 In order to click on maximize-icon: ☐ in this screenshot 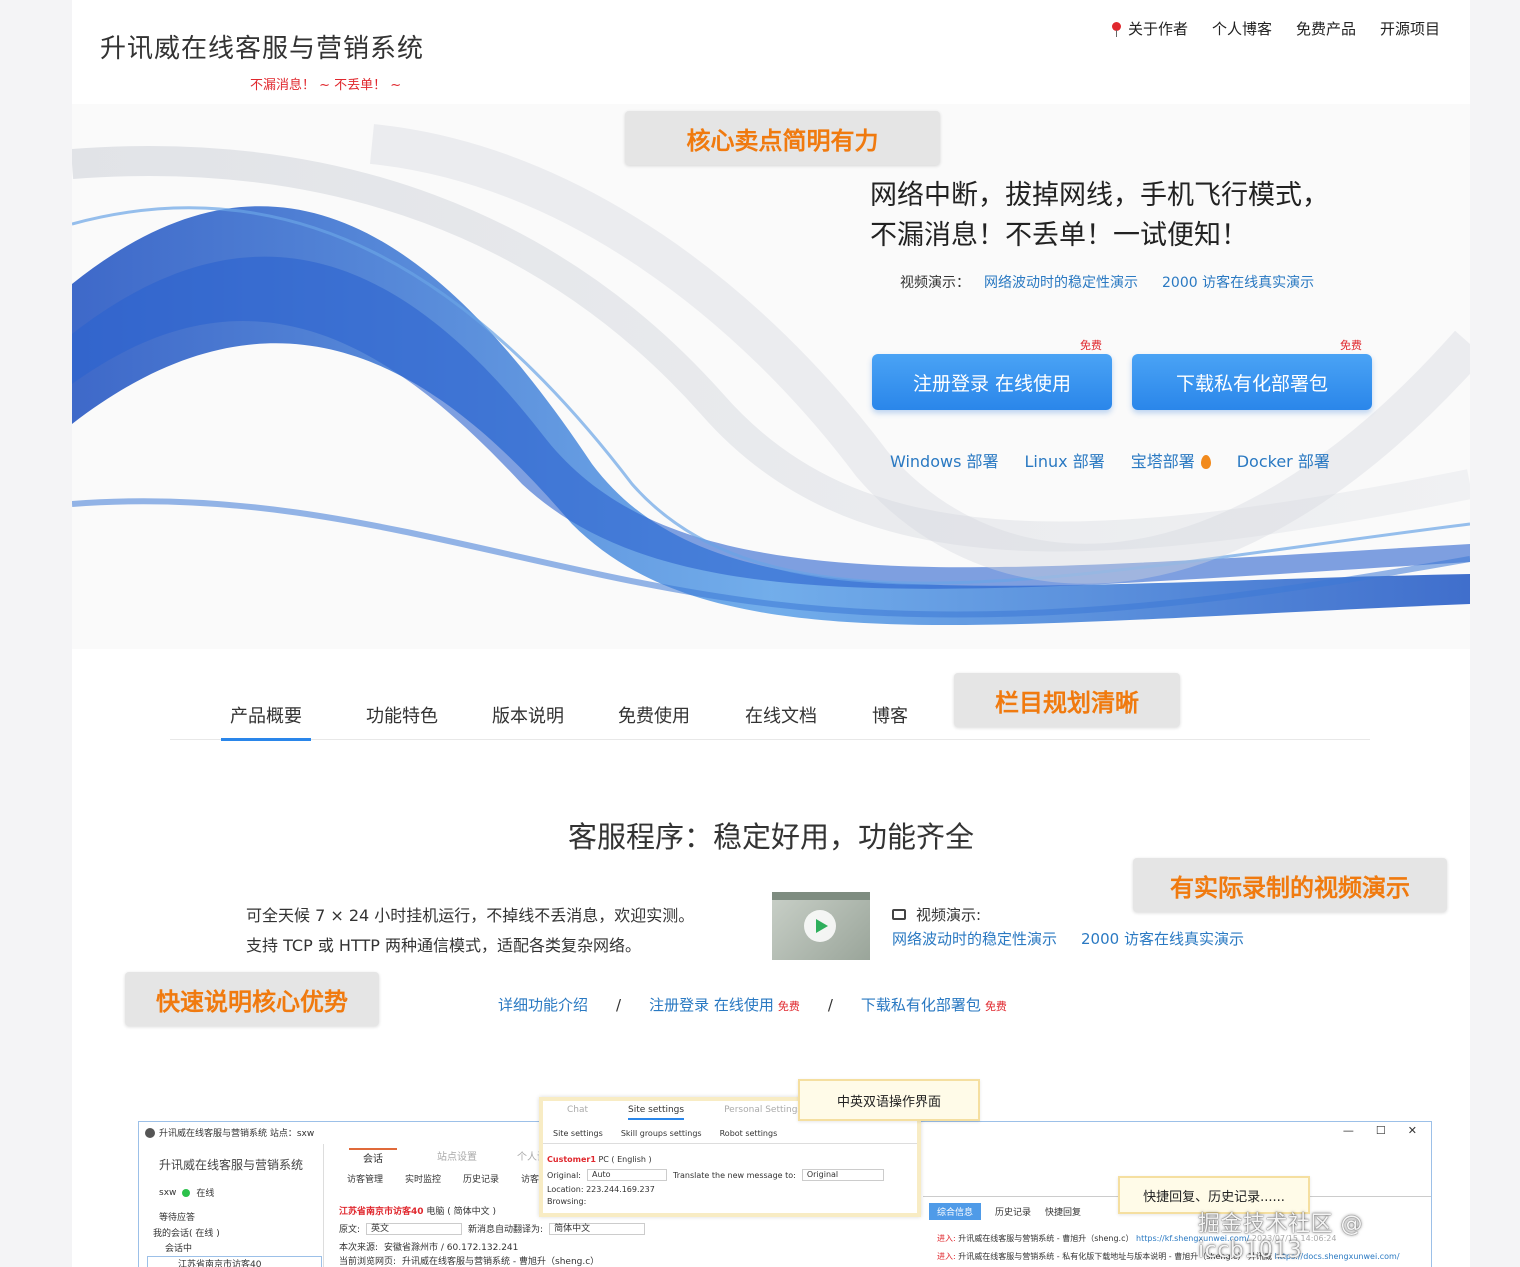, I will do `click(1381, 1130)`.